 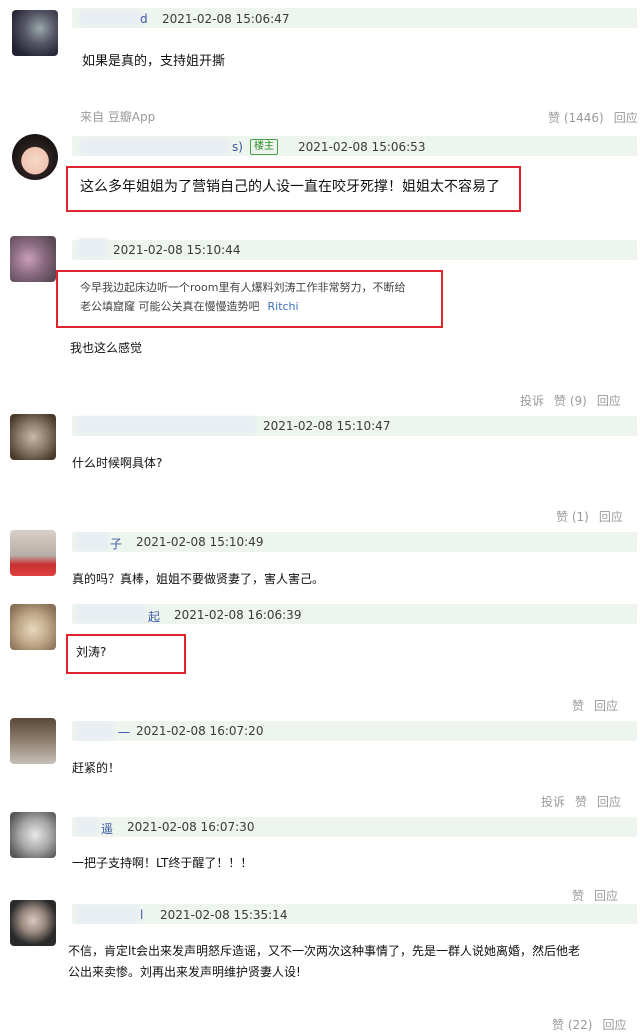 What do you see at coordinates (184, 972) in the screenshot?
I see `comment-text-line: 公出来卖惨。刘再出来发声明维护贤妻人设!` at bounding box center [184, 972].